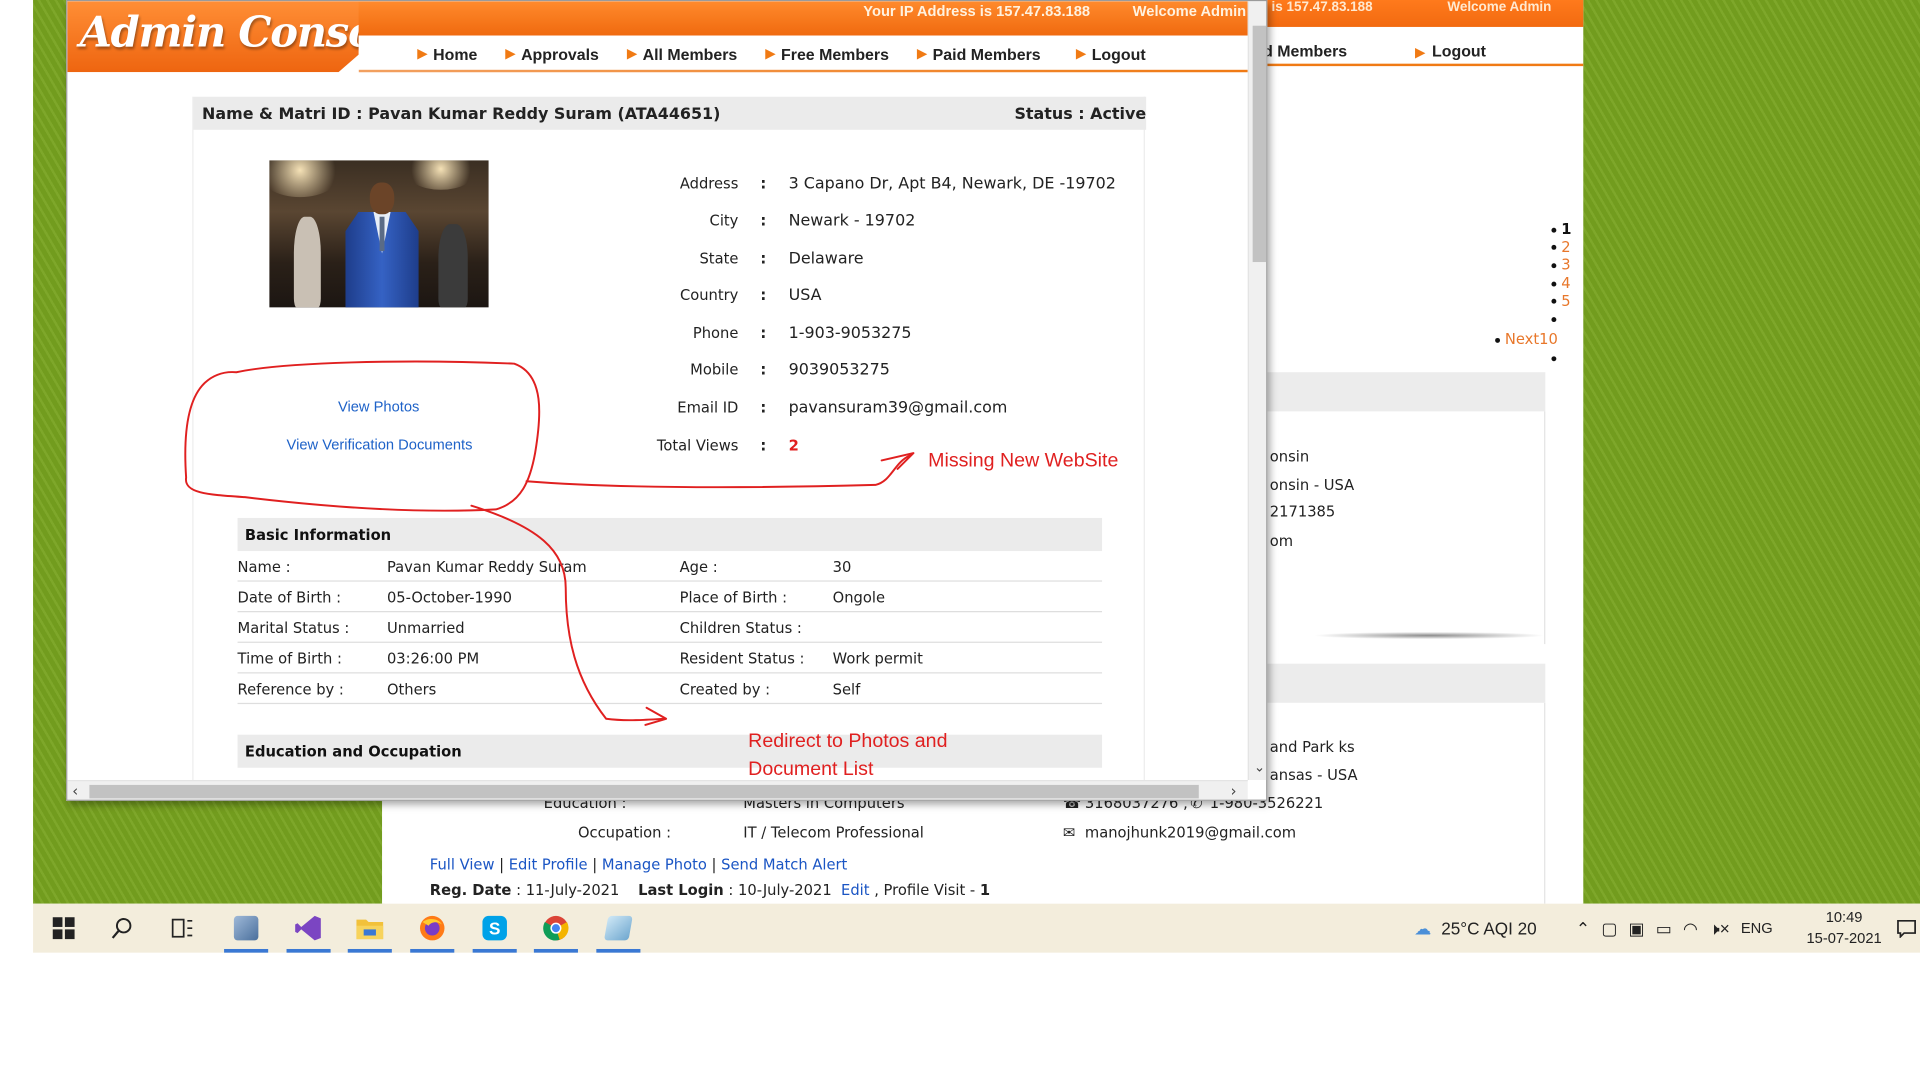  I want to click on firefox-icon, so click(432, 928).